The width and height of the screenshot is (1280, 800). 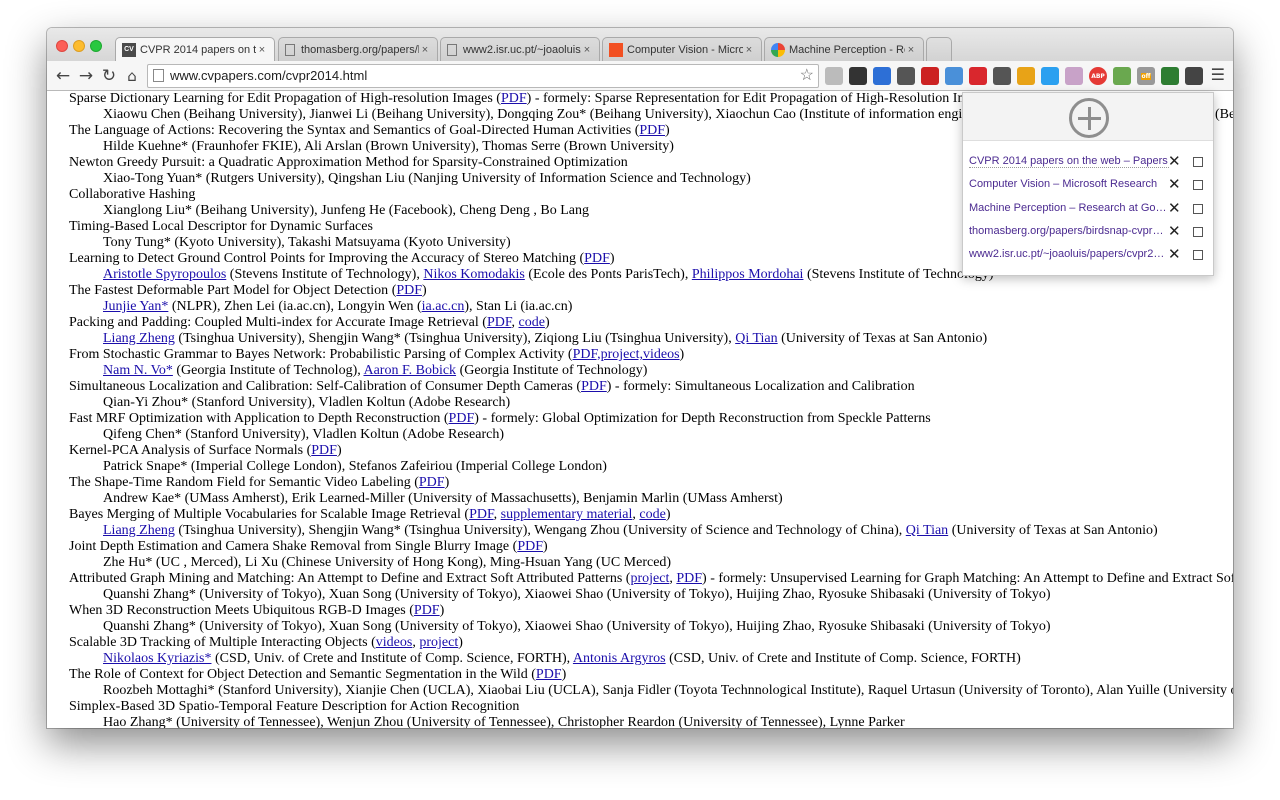 What do you see at coordinates (325, 274) in the screenshot?
I see `author-text: (Stevens Institute of Technology),` at bounding box center [325, 274].